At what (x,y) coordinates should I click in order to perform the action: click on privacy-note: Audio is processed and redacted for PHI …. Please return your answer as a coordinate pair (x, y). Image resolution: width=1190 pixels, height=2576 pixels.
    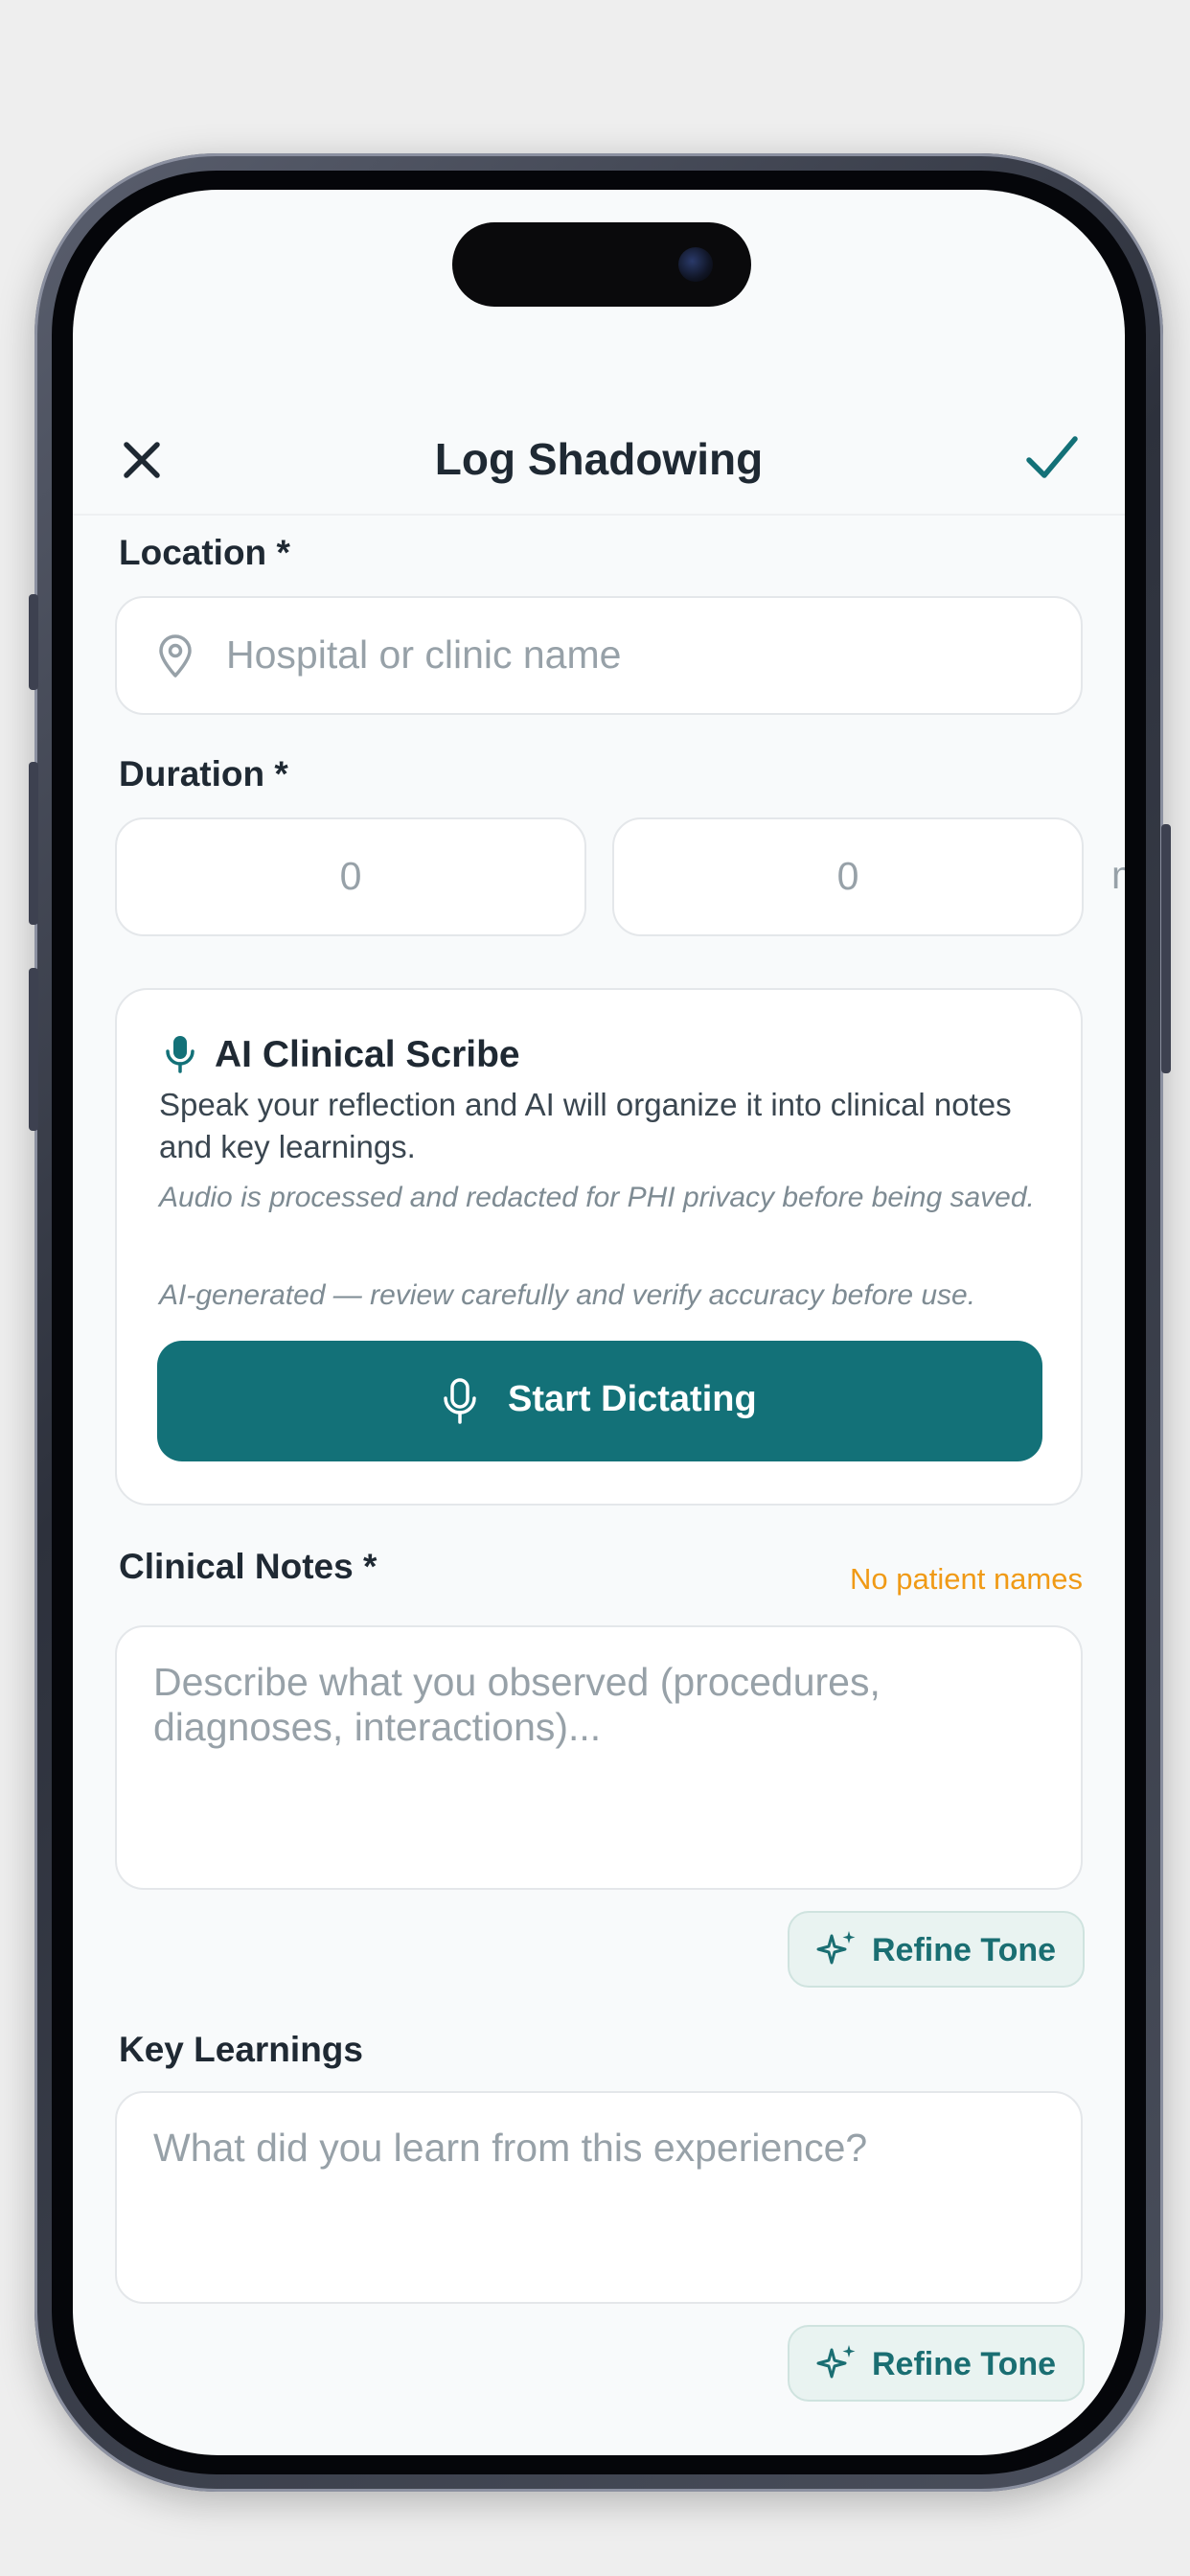
    Looking at the image, I should click on (597, 1197).